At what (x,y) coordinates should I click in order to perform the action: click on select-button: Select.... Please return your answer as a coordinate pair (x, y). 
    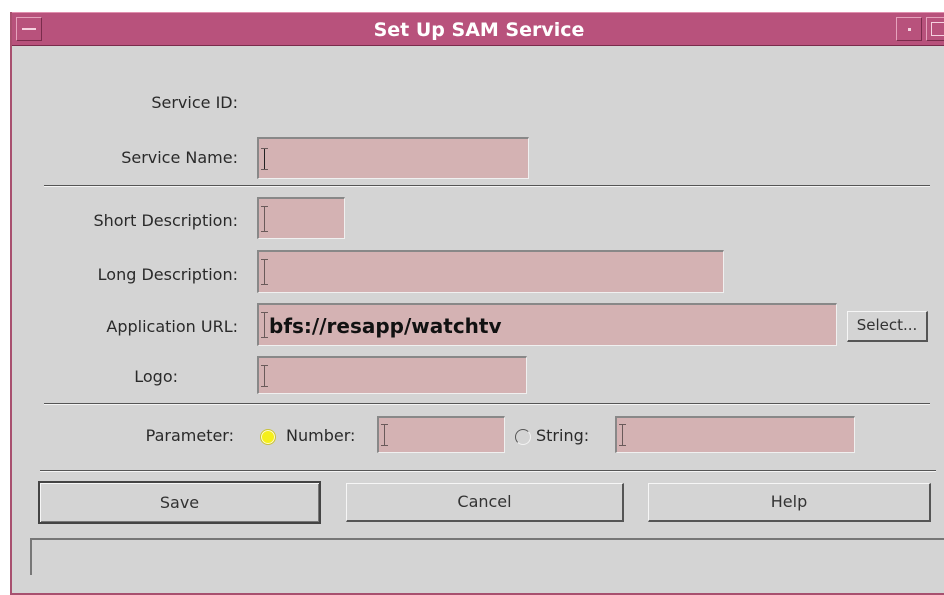
    Looking at the image, I should click on (887, 326).